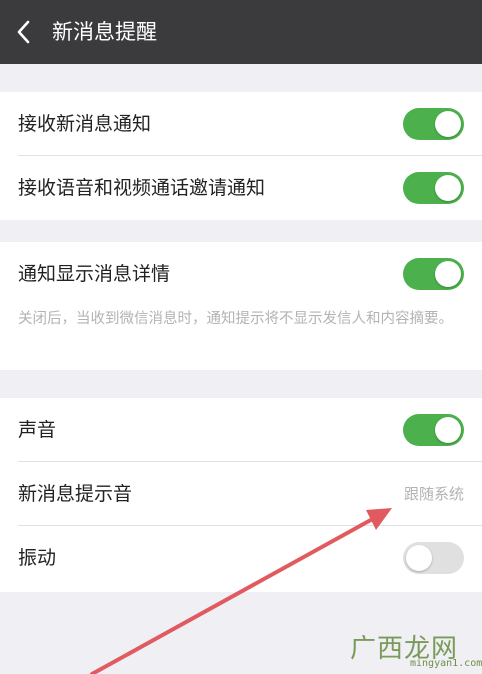 The width and height of the screenshot is (482, 674). I want to click on vibrate-row: 振动, so click(241, 558).